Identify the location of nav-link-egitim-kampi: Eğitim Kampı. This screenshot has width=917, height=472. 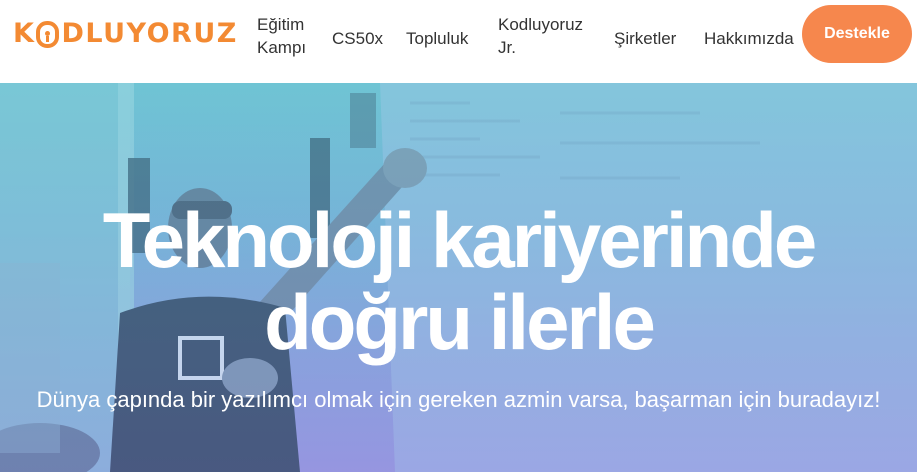
(287, 36).